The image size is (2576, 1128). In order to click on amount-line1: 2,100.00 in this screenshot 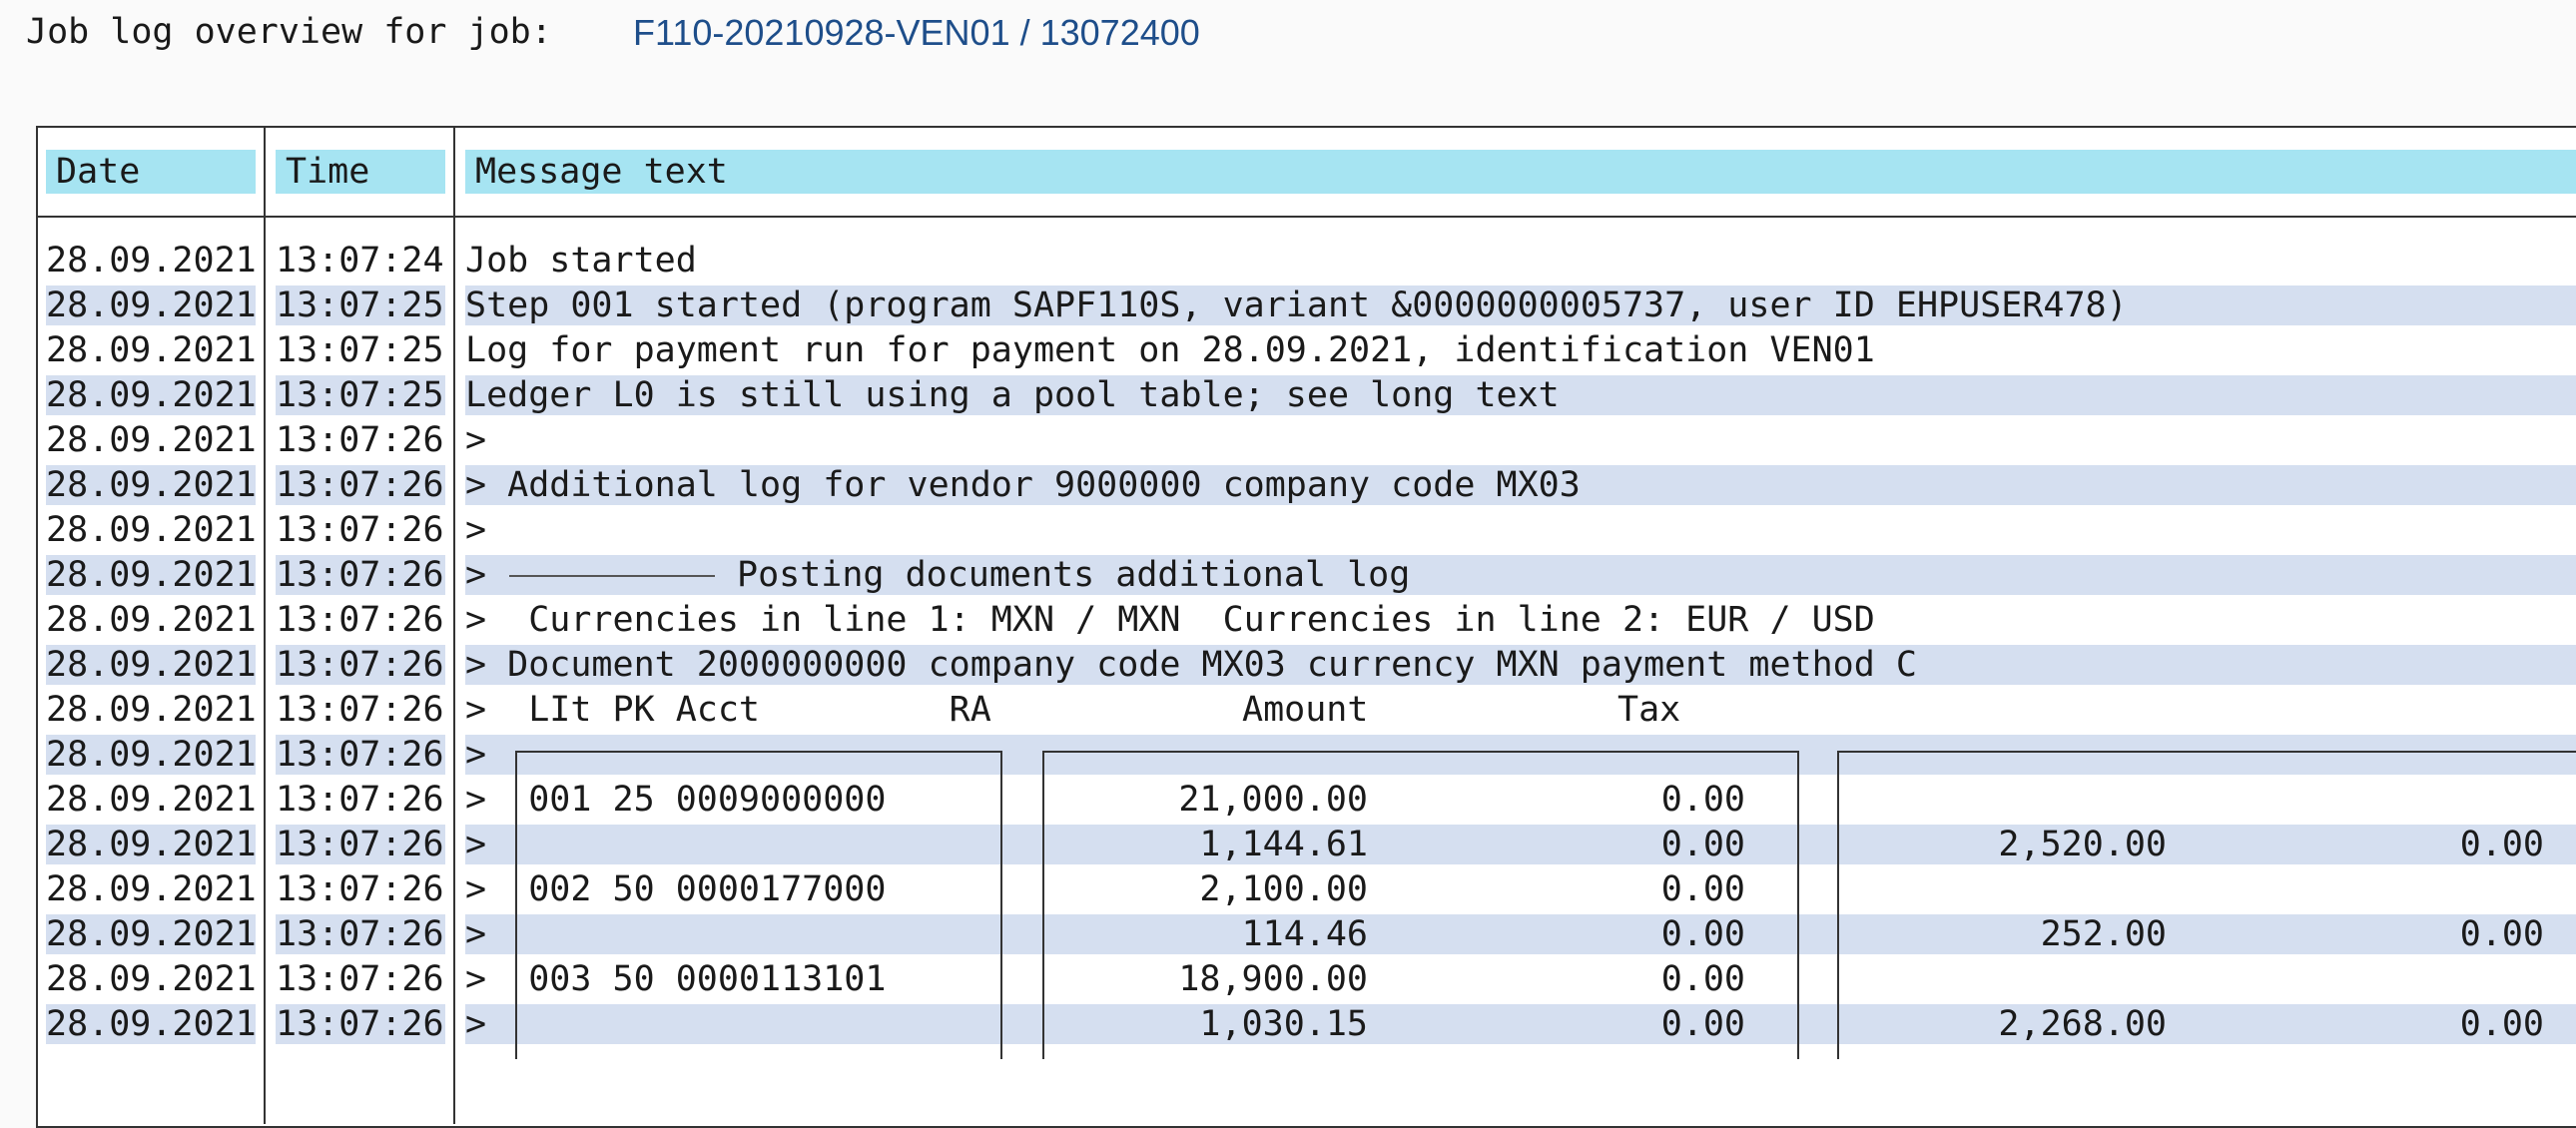, I will do `click(1283, 889)`.